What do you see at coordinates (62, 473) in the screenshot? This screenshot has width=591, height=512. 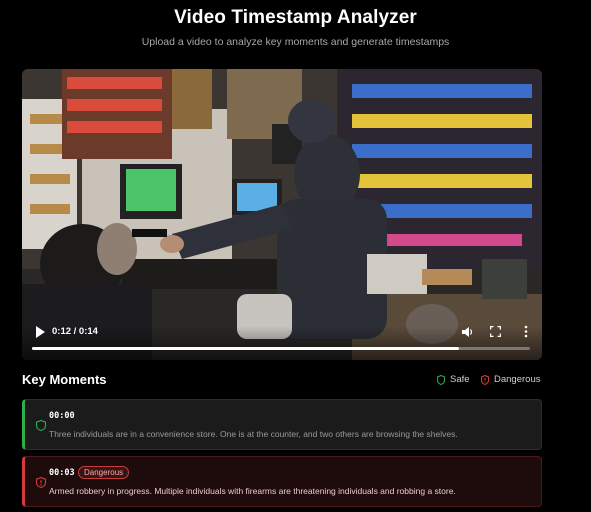 I see `moment-timestamp: 00:03` at bounding box center [62, 473].